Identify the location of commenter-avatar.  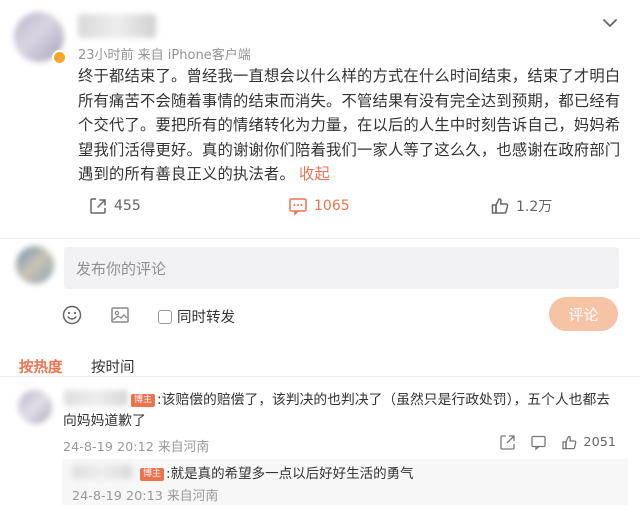
(35, 407).